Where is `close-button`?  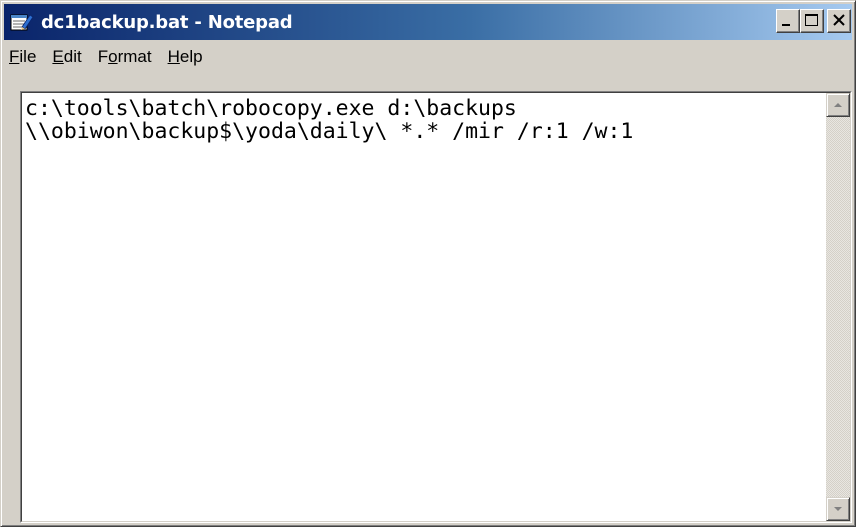
close-button is located at coordinates (839, 21).